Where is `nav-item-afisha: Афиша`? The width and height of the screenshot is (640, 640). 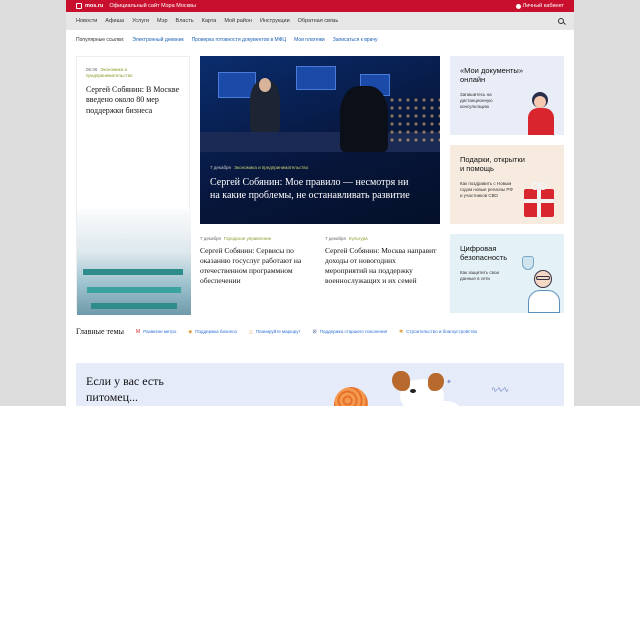 nav-item-afisha: Афиша is located at coordinates (114, 21).